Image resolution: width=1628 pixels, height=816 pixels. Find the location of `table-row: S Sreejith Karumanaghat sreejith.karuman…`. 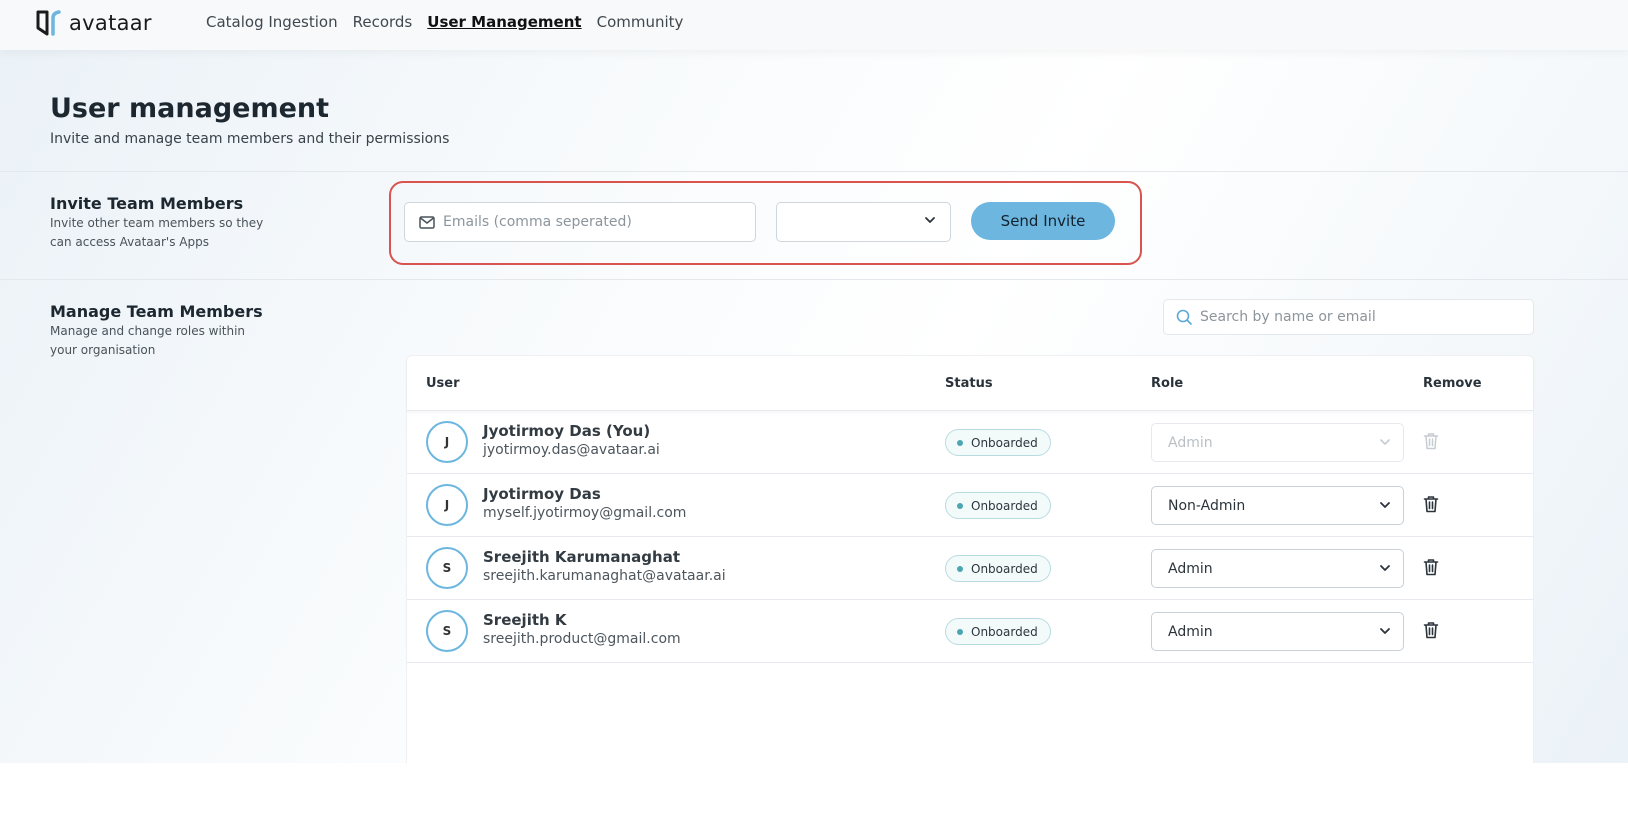

table-row: S Sreejith Karumanaghat sreejith.karuman… is located at coordinates (970, 568).